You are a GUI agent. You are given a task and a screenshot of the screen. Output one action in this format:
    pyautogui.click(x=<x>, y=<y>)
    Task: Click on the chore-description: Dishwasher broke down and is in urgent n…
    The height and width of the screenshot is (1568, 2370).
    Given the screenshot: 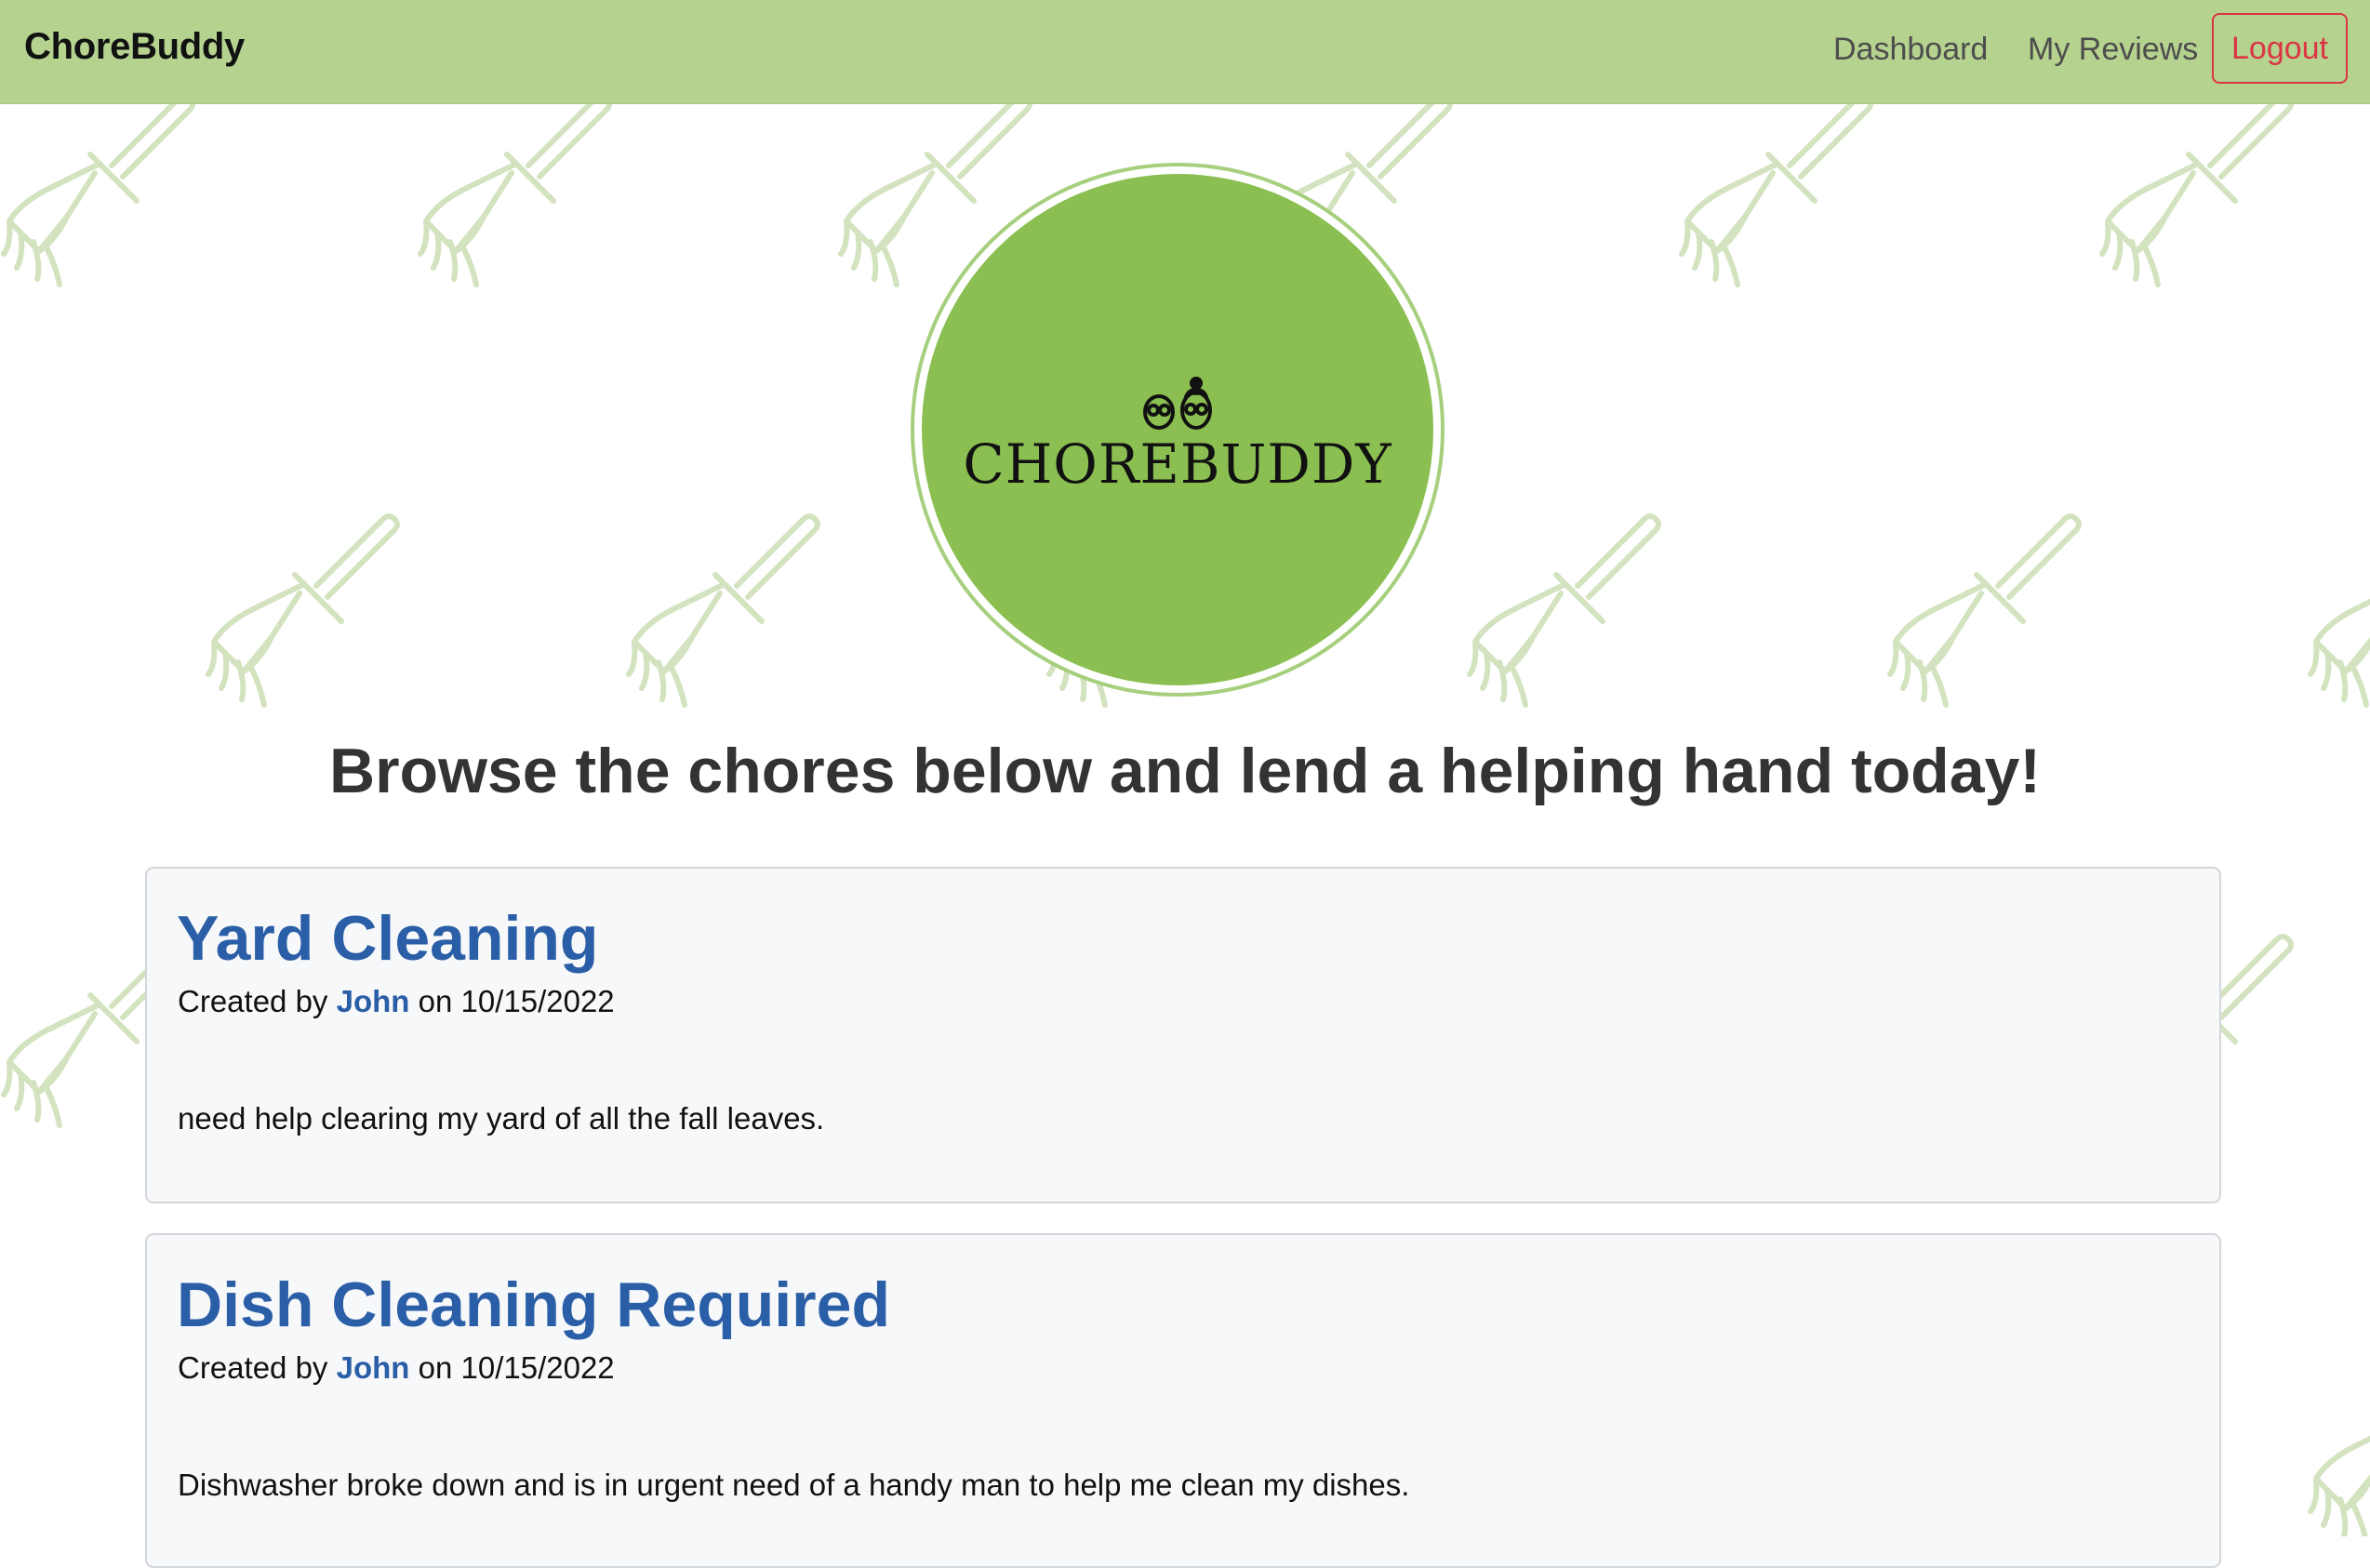 What is the action you would take?
    pyautogui.click(x=794, y=1485)
    